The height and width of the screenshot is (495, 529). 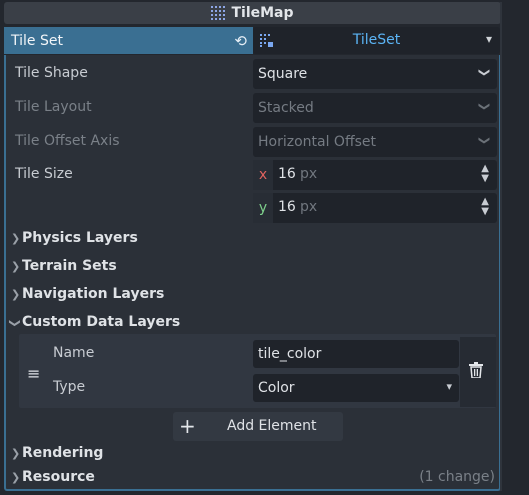 I want to click on tile-layout-value: Stacked, so click(x=286, y=108).